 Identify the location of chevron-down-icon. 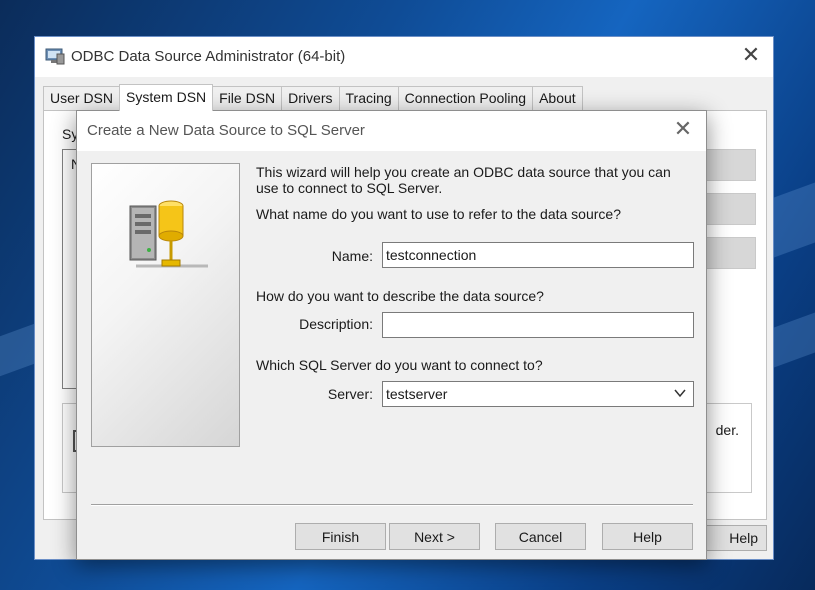
(680, 393).